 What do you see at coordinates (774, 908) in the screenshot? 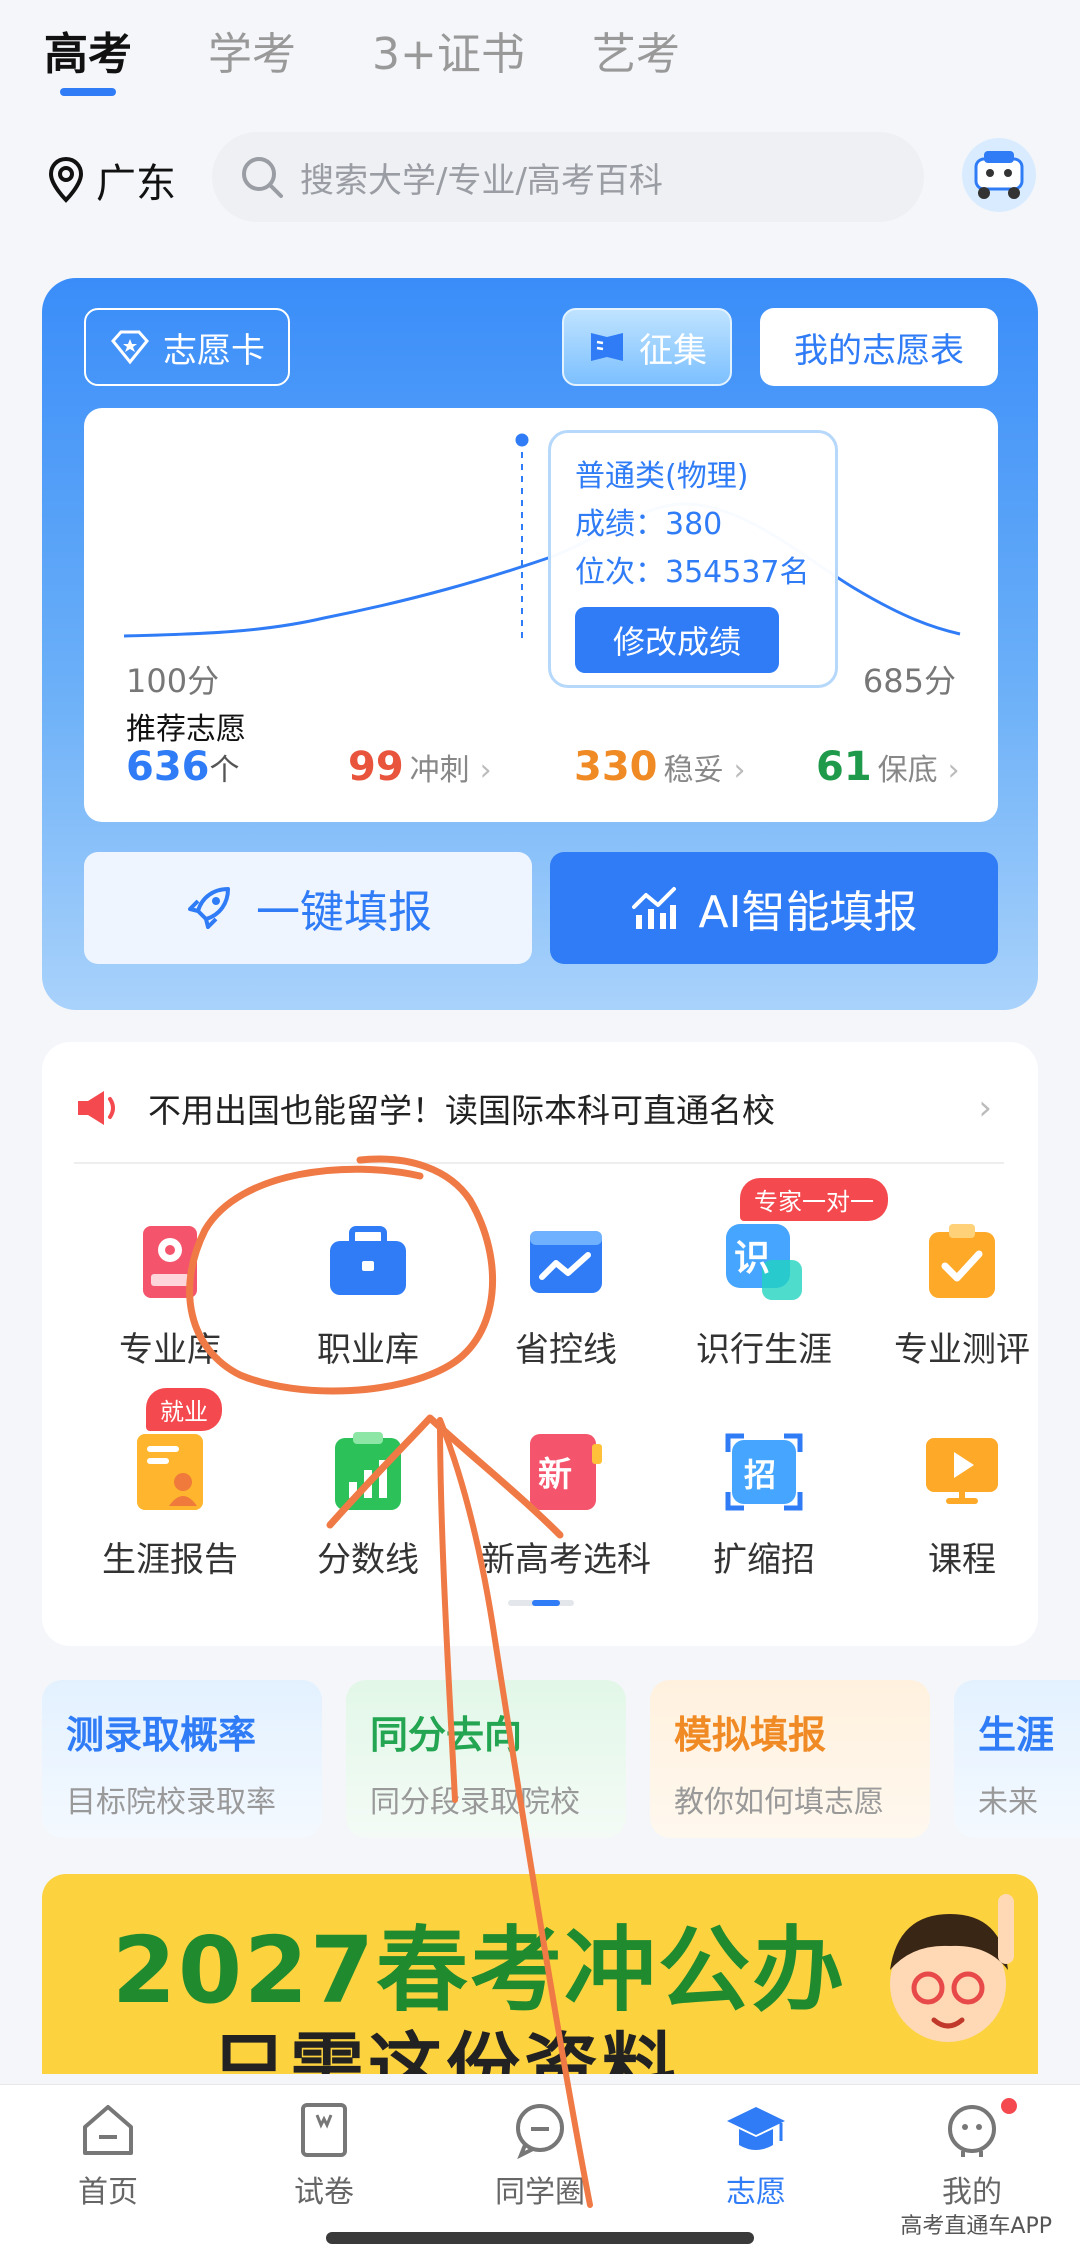
I see `ai-fill-button: AI智能填报` at bounding box center [774, 908].